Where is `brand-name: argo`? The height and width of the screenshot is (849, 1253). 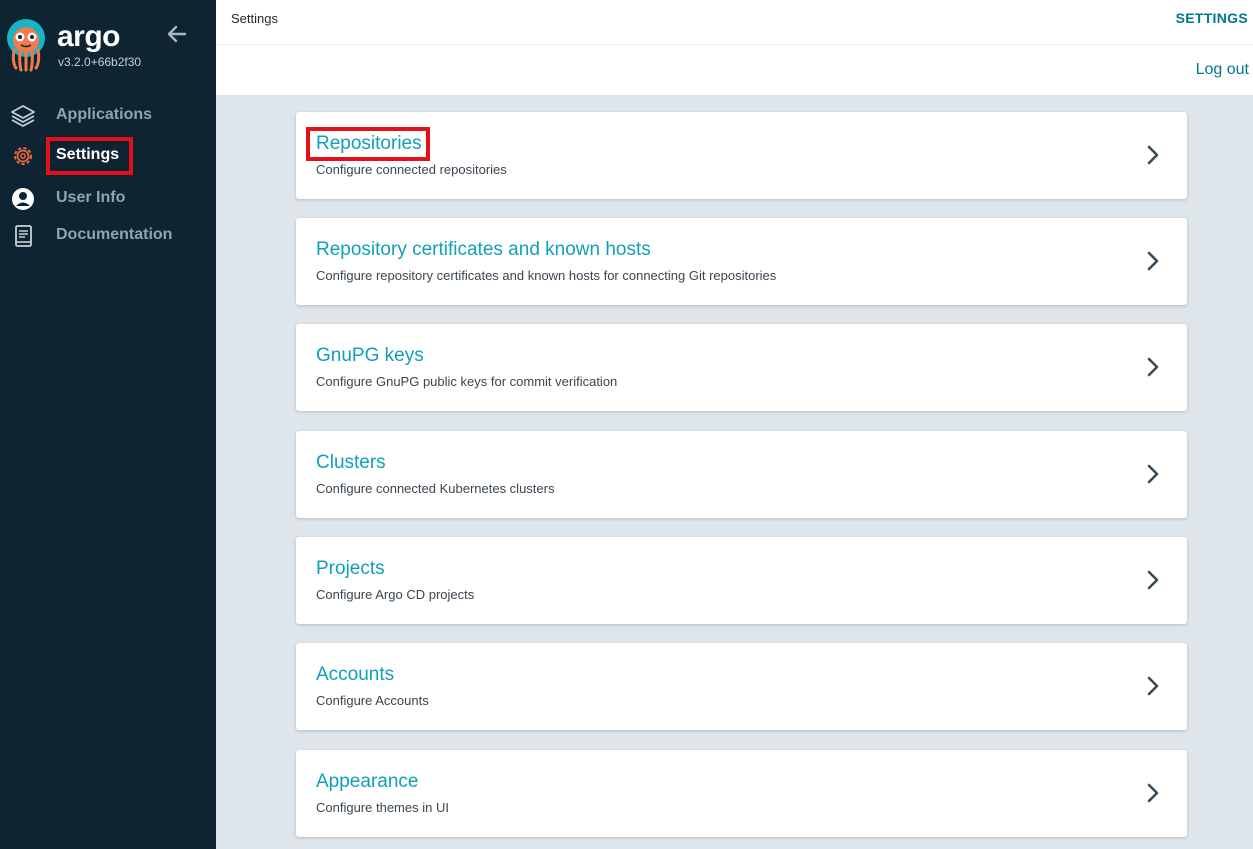 brand-name: argo is located at coordinates (89, 36).